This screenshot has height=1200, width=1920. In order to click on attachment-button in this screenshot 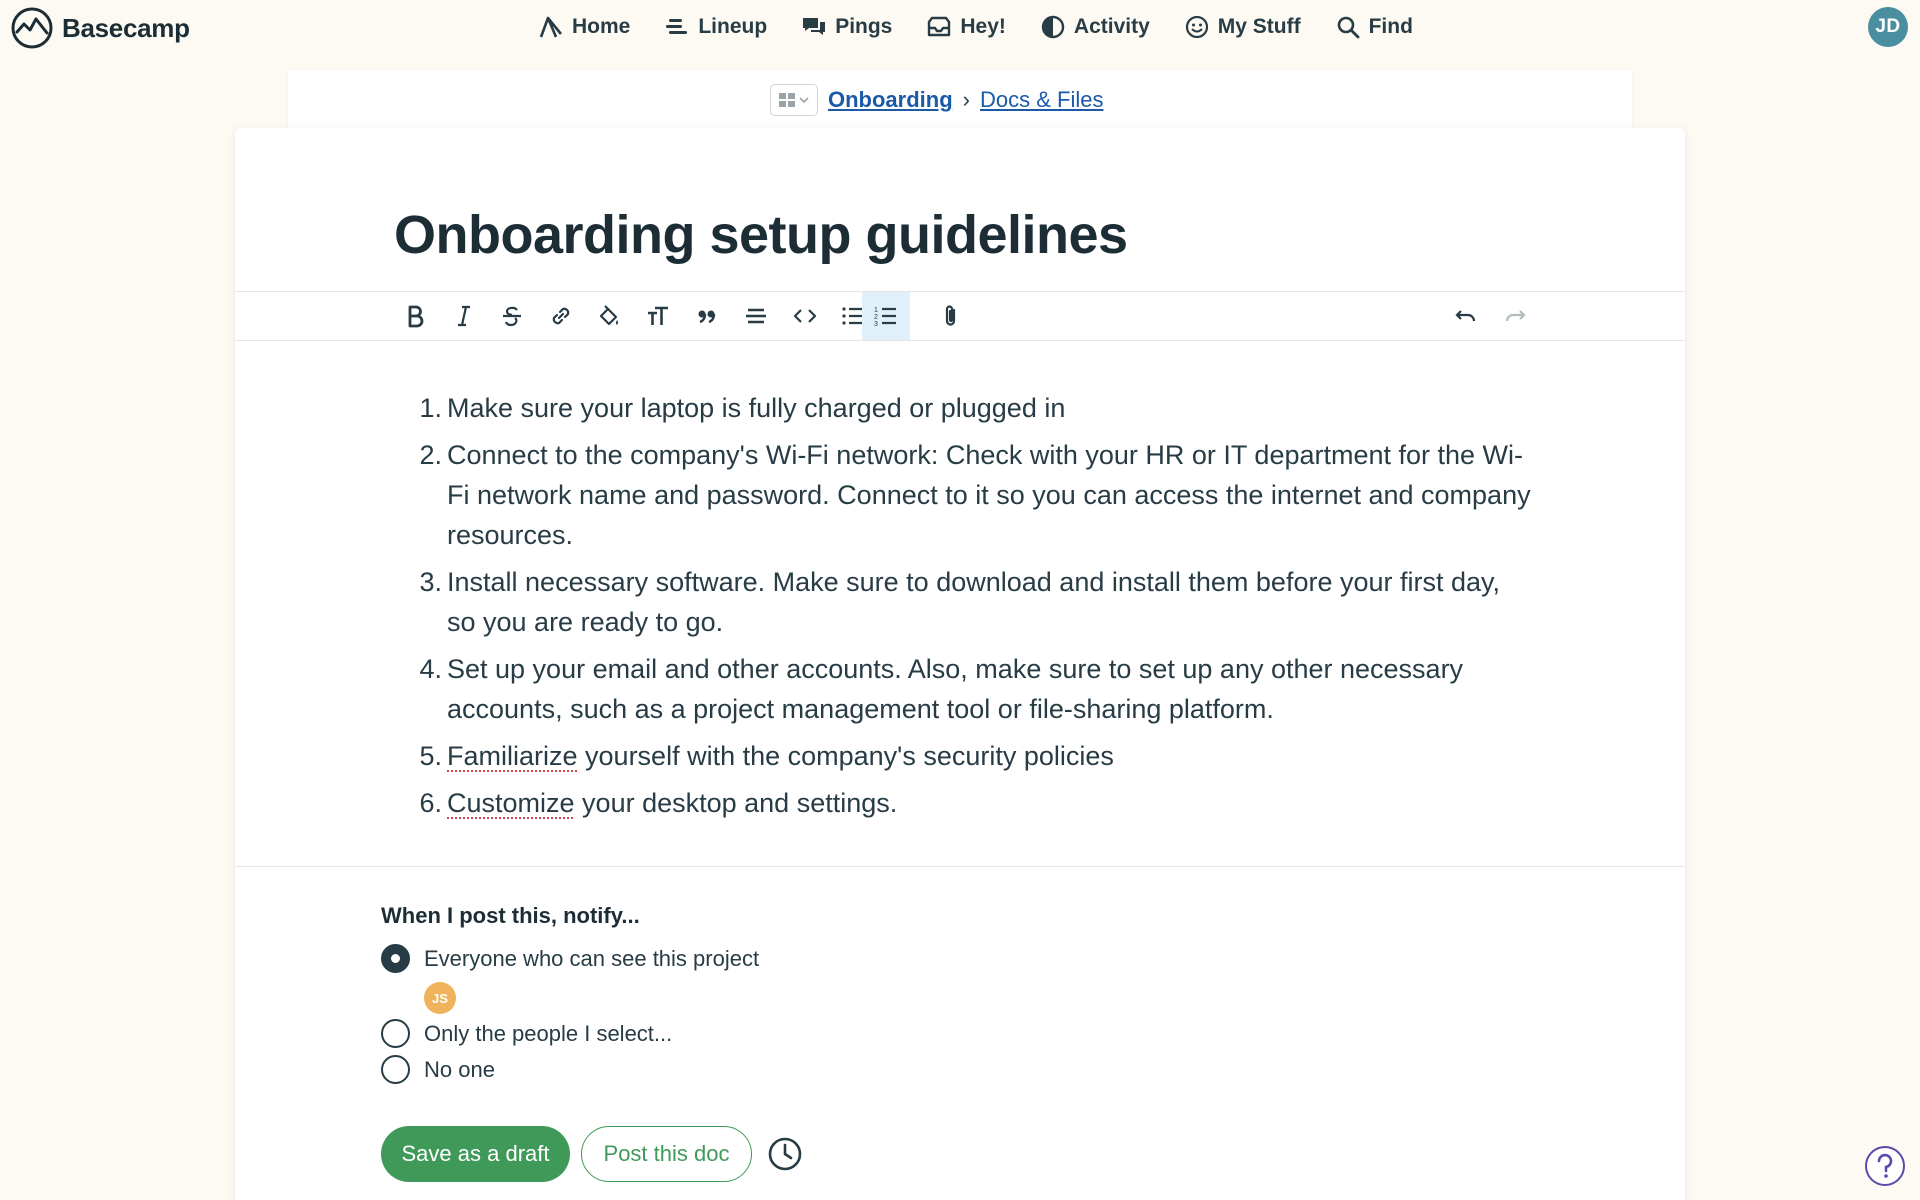, I will do `click(951, 316)`.